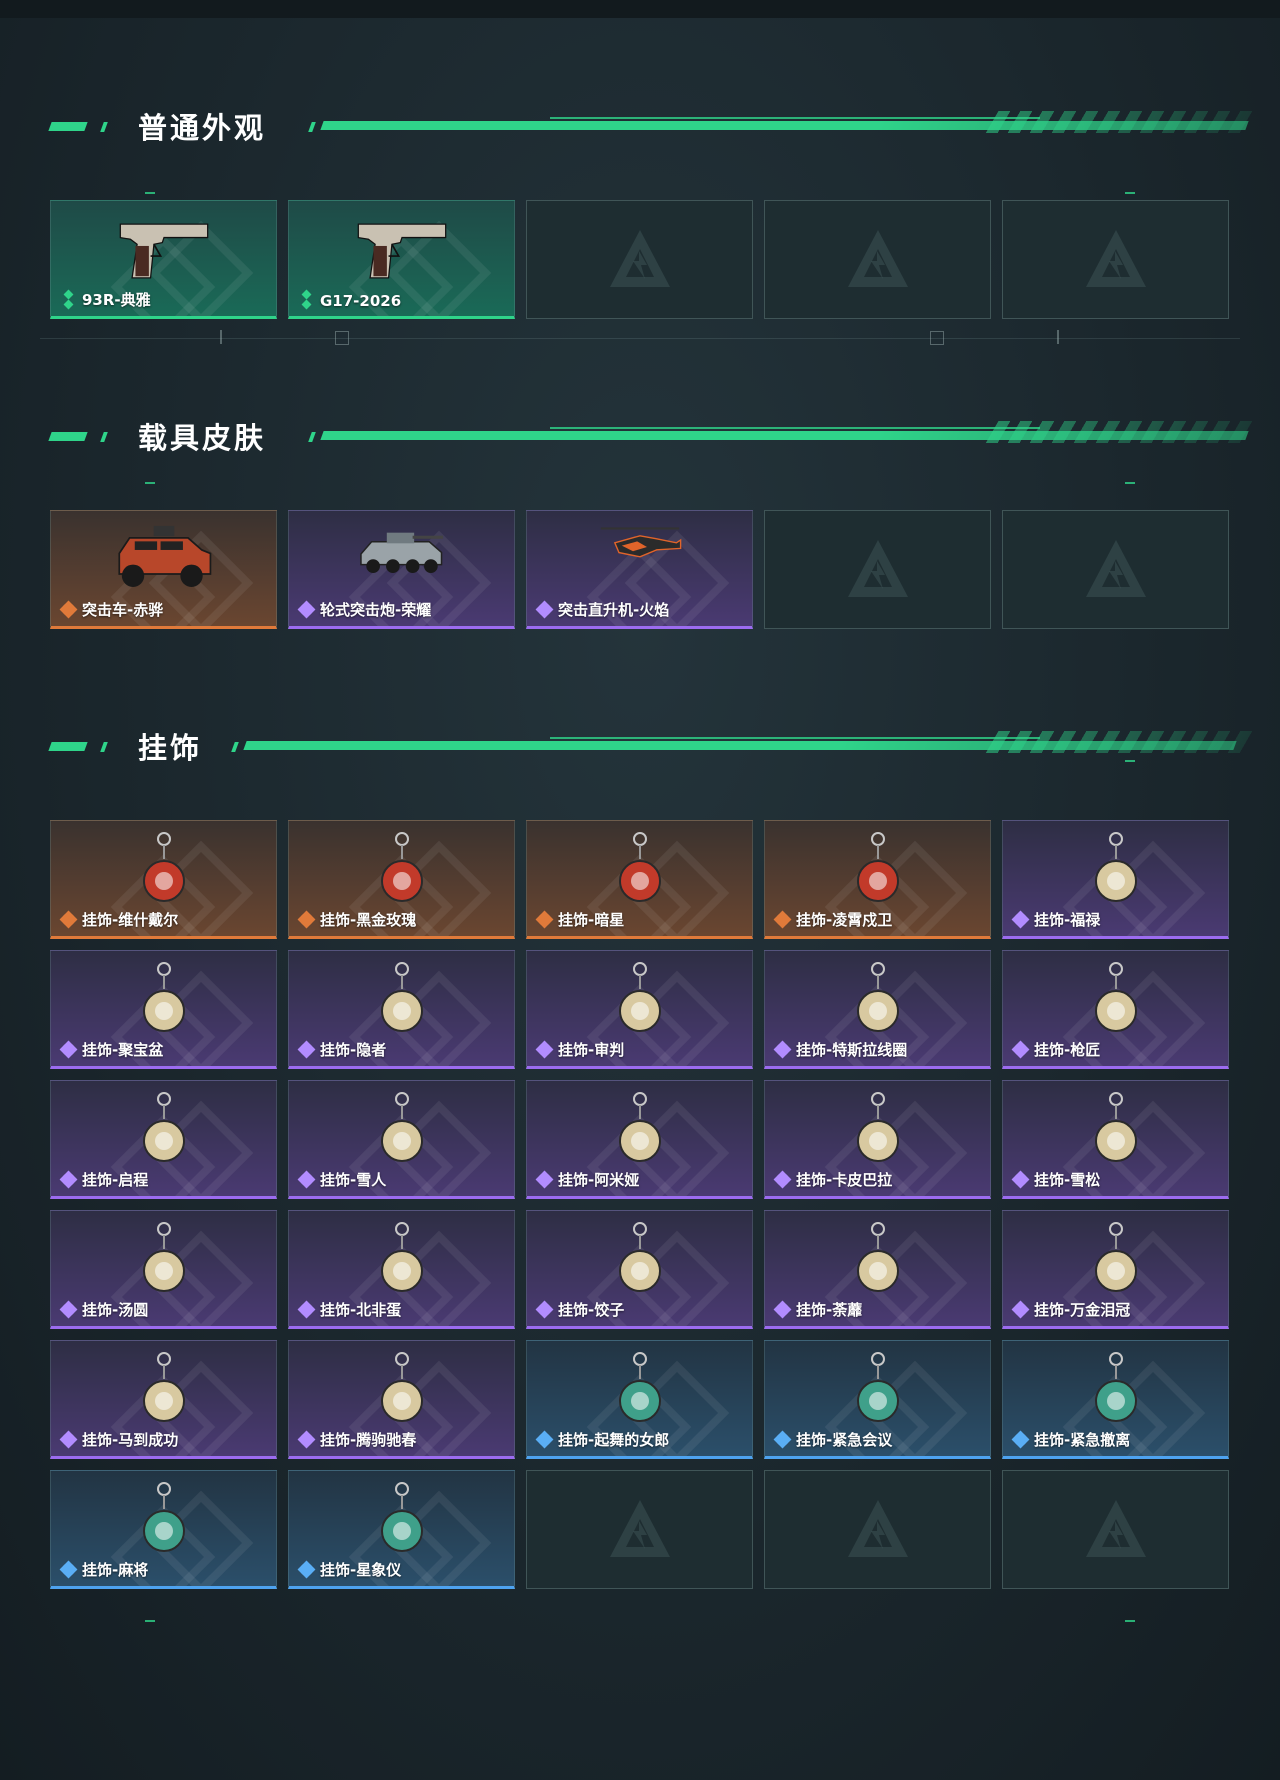 This screenshot has width=1280, height=1780. I want to click on item-card: 挂饰-阿米娅, so click(639, 1139).